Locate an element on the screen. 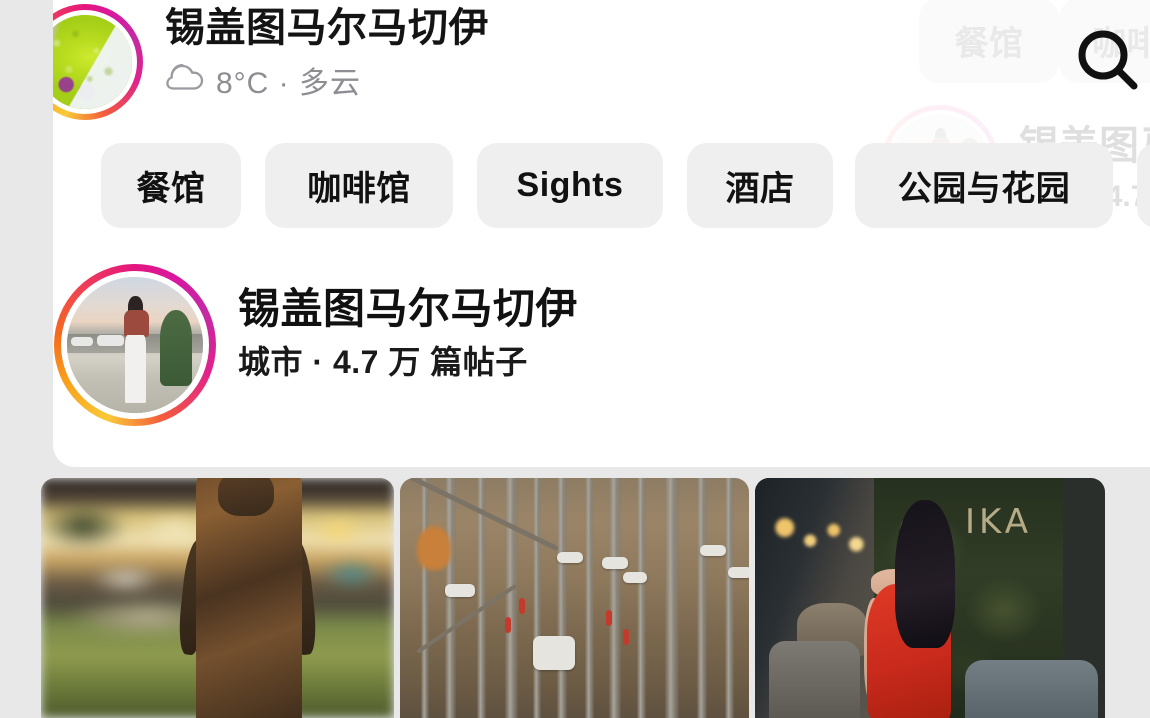 This screenshot has width=1150, height=718. result-avatar-photo is located at coordinates (135, 345).